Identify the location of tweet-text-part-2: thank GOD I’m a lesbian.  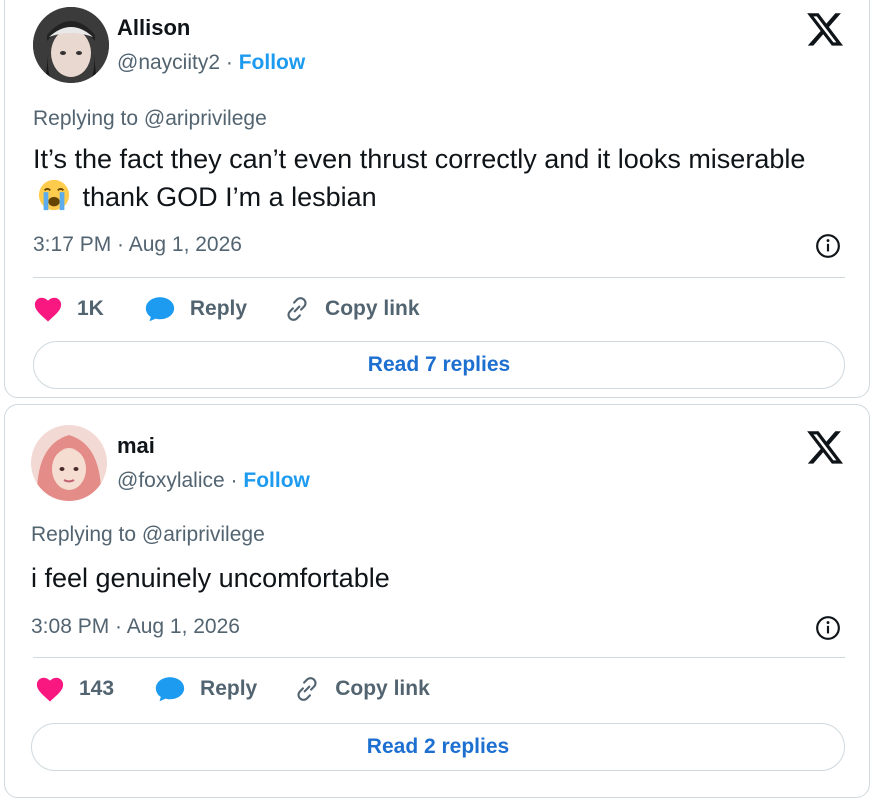
(229, 197).